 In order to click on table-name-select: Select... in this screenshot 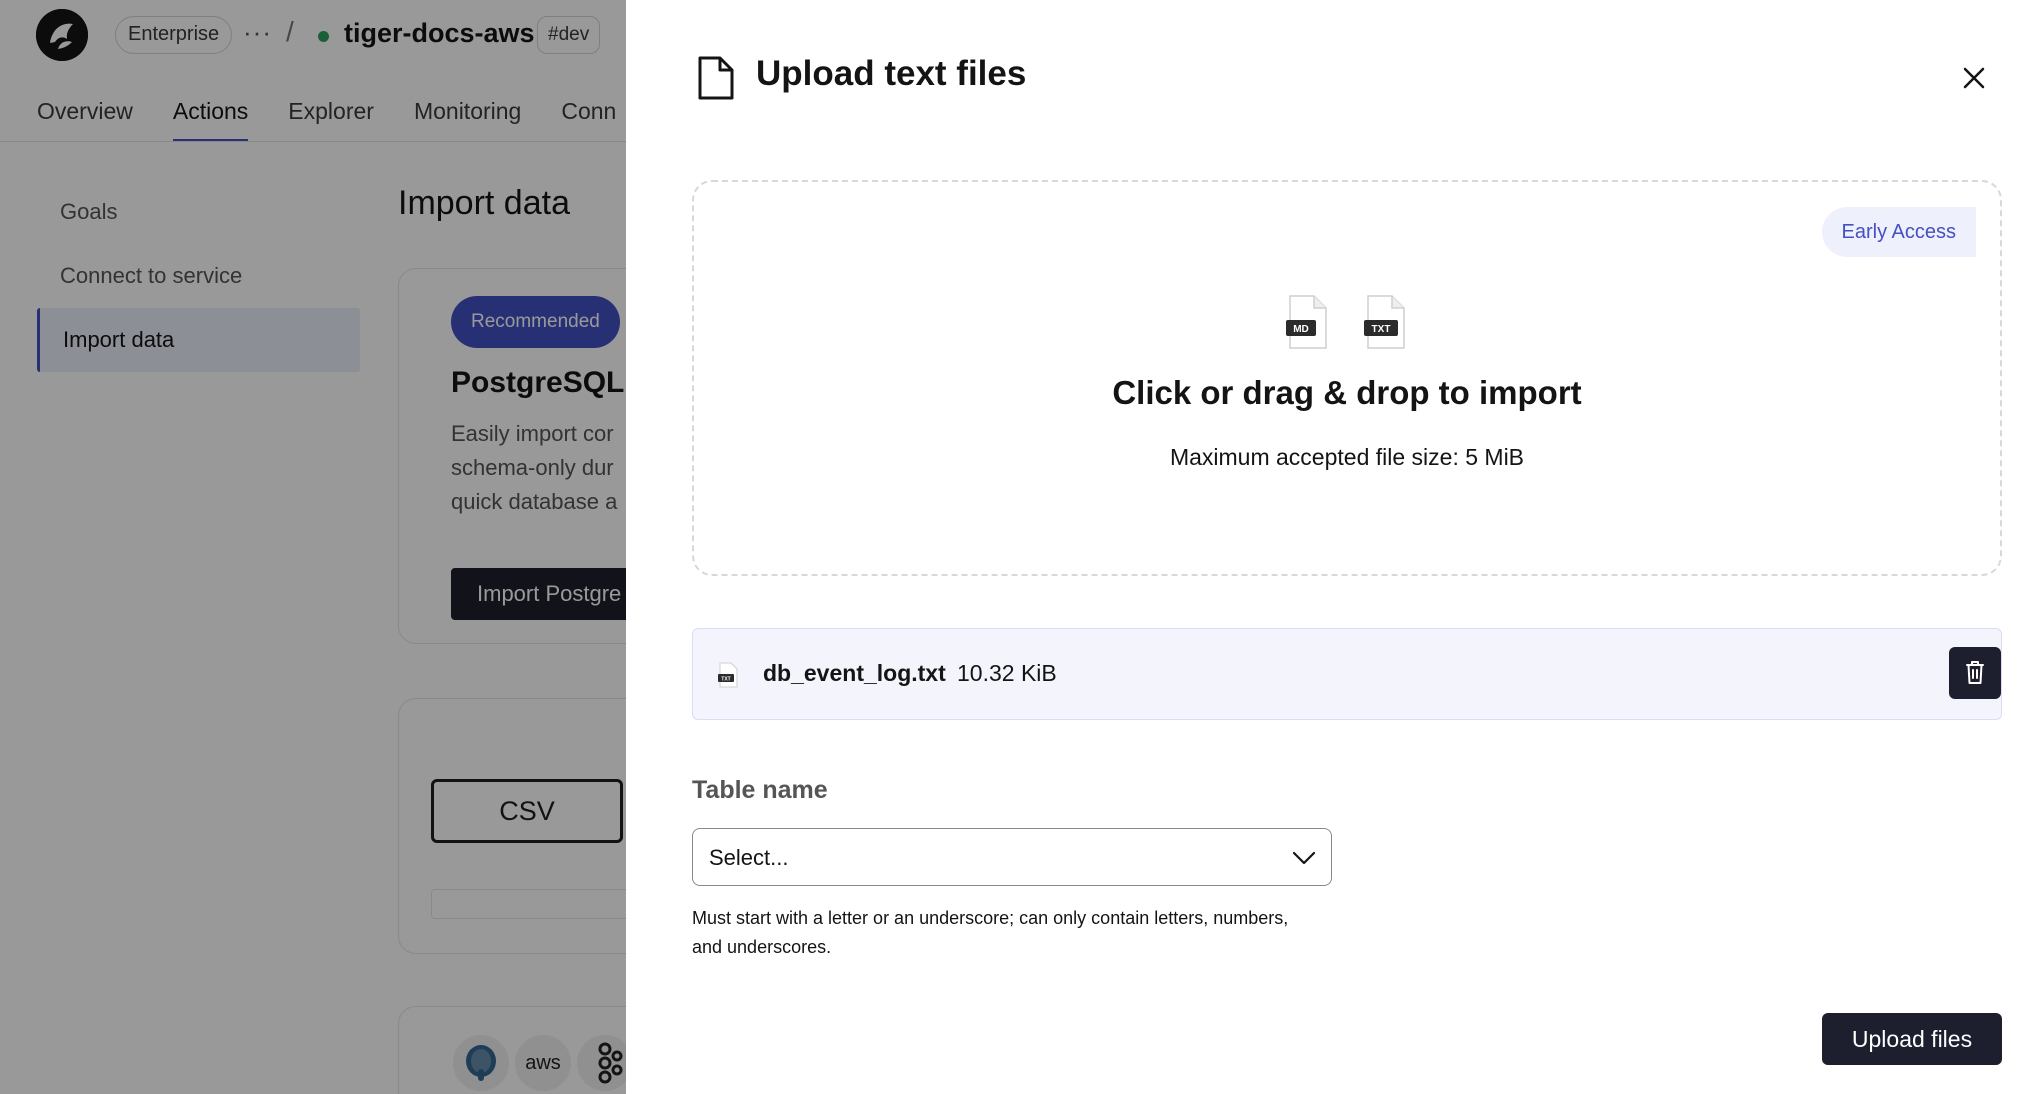, I will do `click(1012, 857)`.